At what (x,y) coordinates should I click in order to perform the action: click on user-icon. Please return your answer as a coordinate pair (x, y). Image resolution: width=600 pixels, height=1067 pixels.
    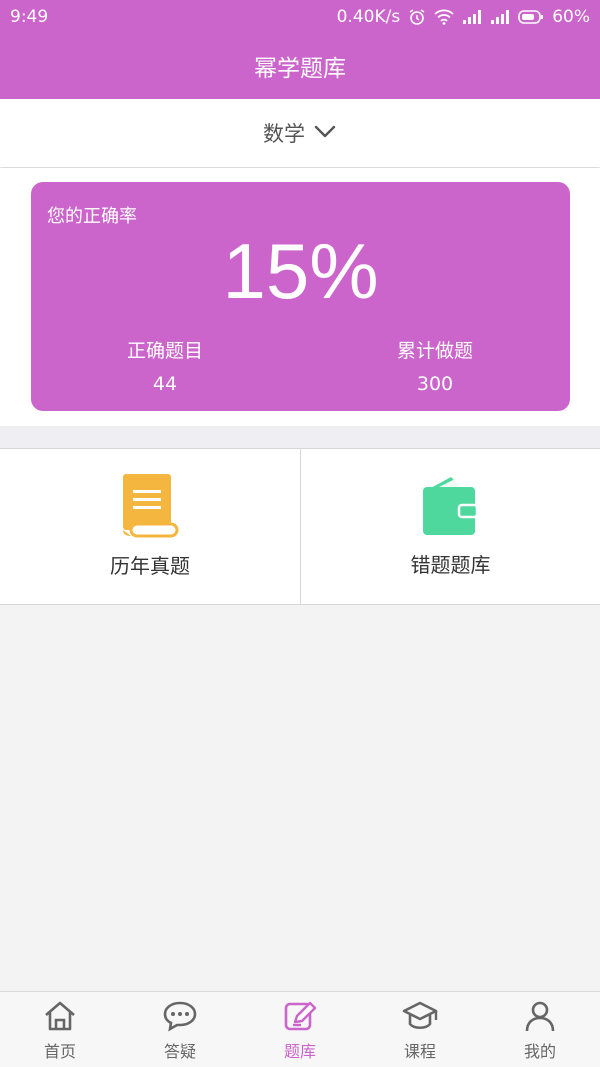
    Looking at the image, I should click on (540, 1018).